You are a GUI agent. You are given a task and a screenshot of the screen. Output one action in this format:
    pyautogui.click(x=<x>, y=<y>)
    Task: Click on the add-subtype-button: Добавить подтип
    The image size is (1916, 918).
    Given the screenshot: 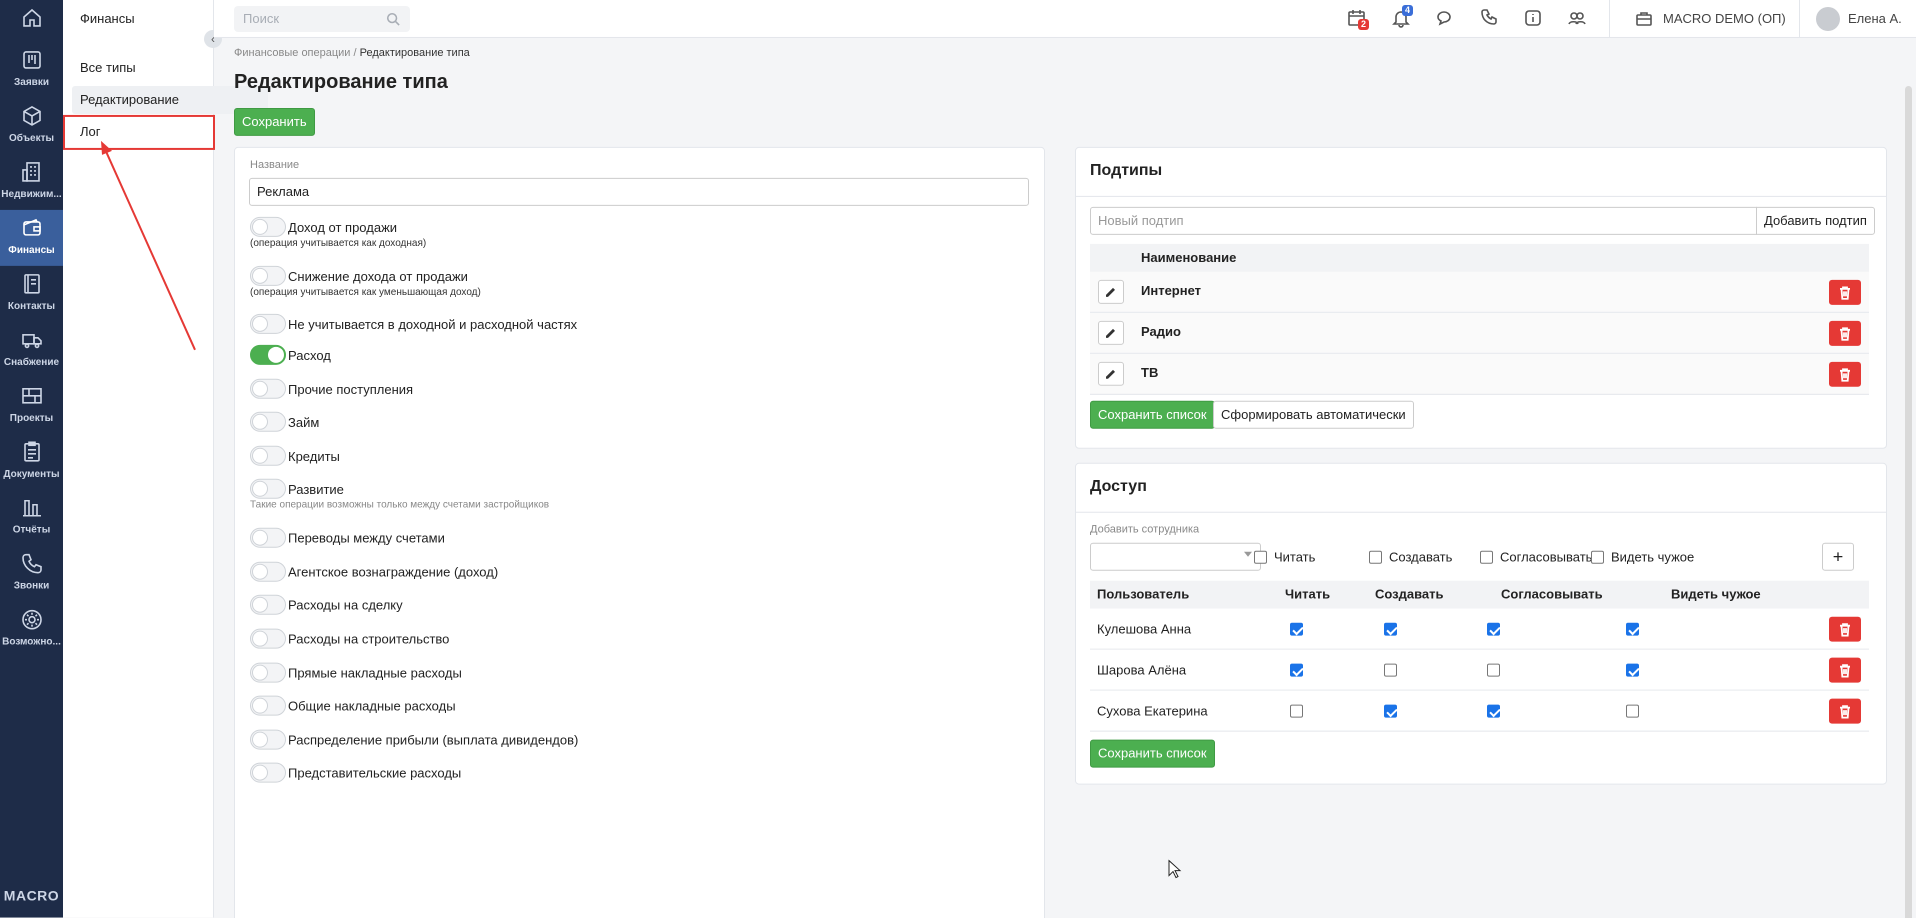 What is the action you would take?
    pyautogui.click(x=1815, y=220)
    